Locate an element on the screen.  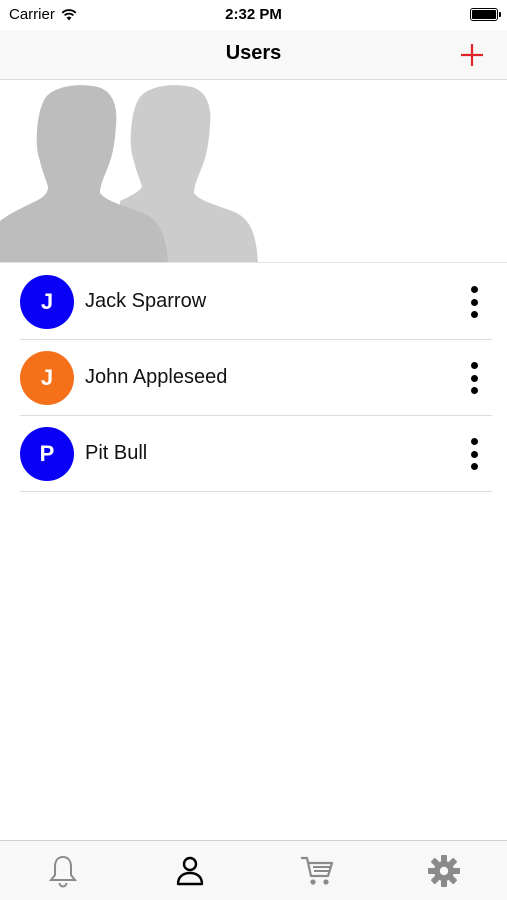
navigation-bar: Users is located at coordinates (253, 55).